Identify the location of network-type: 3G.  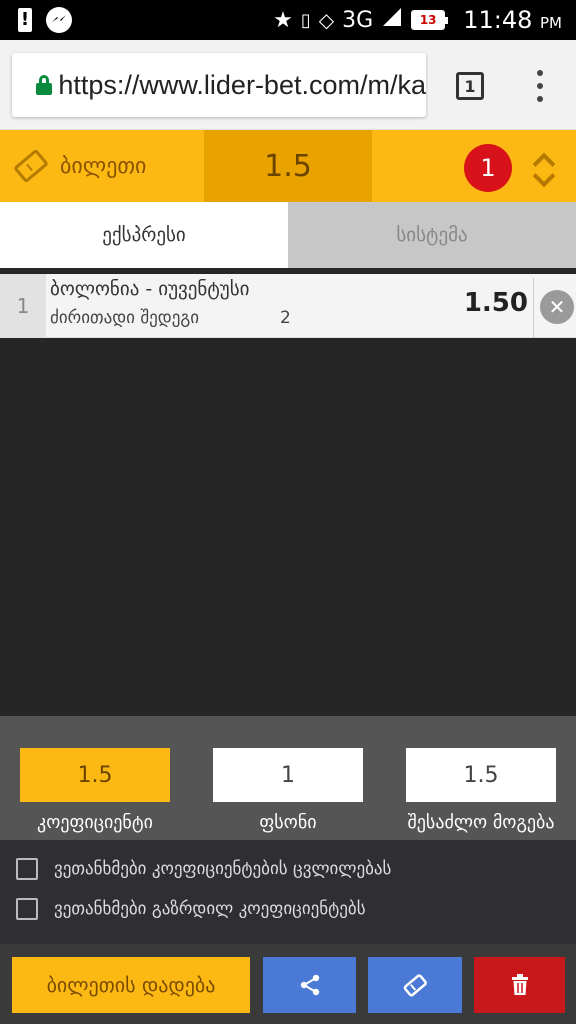
(358, 20).